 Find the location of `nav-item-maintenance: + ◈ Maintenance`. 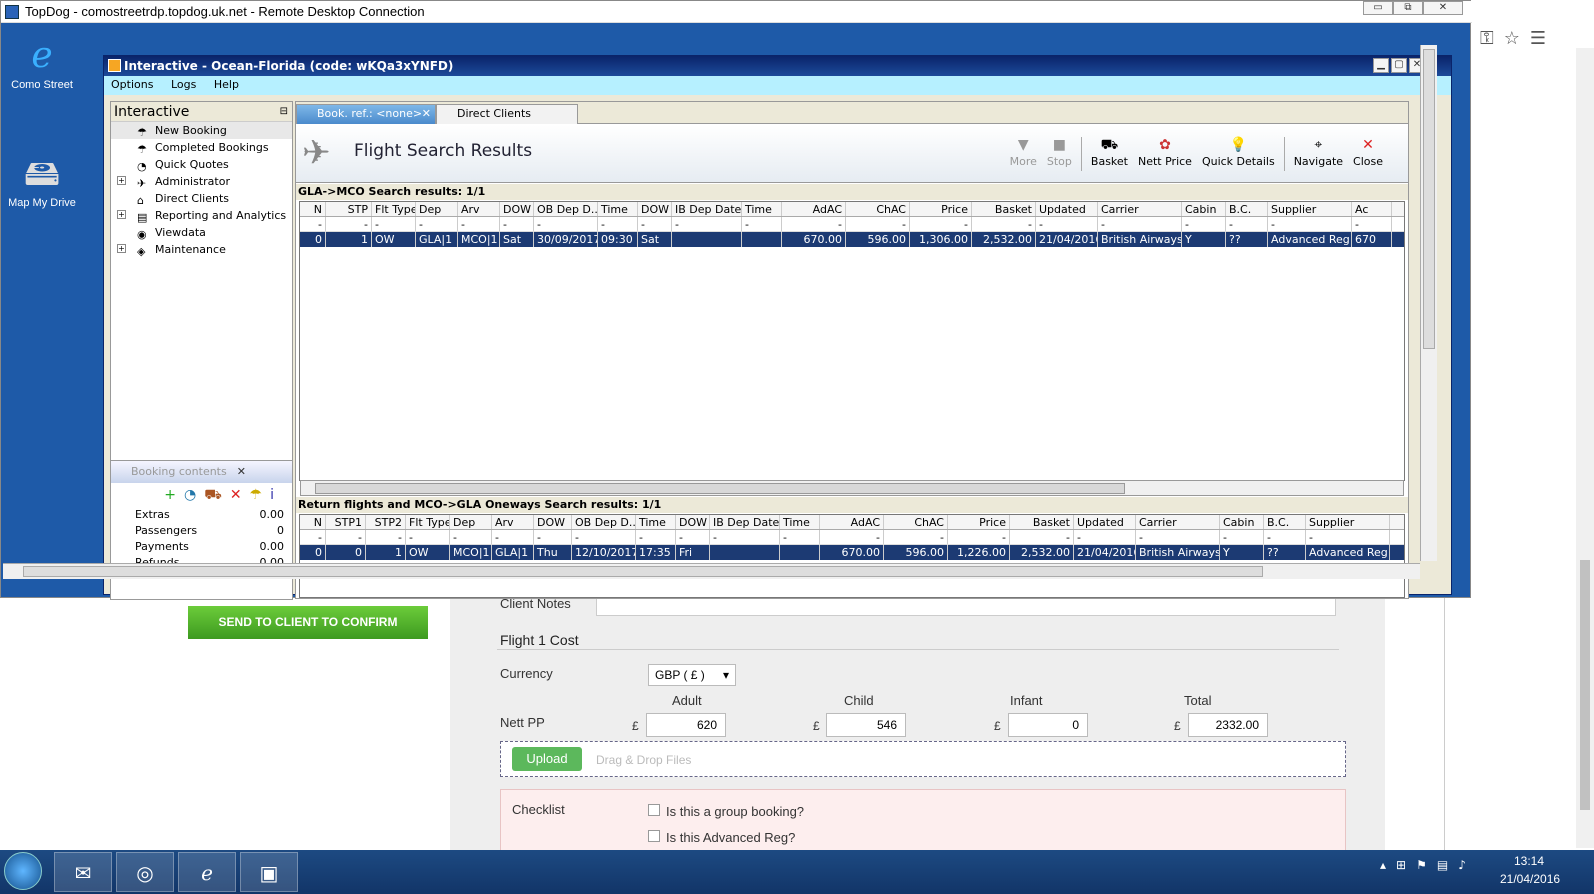

nav-item-maintenance: + ◈ Maintenance is located at coordinates (201, 249).